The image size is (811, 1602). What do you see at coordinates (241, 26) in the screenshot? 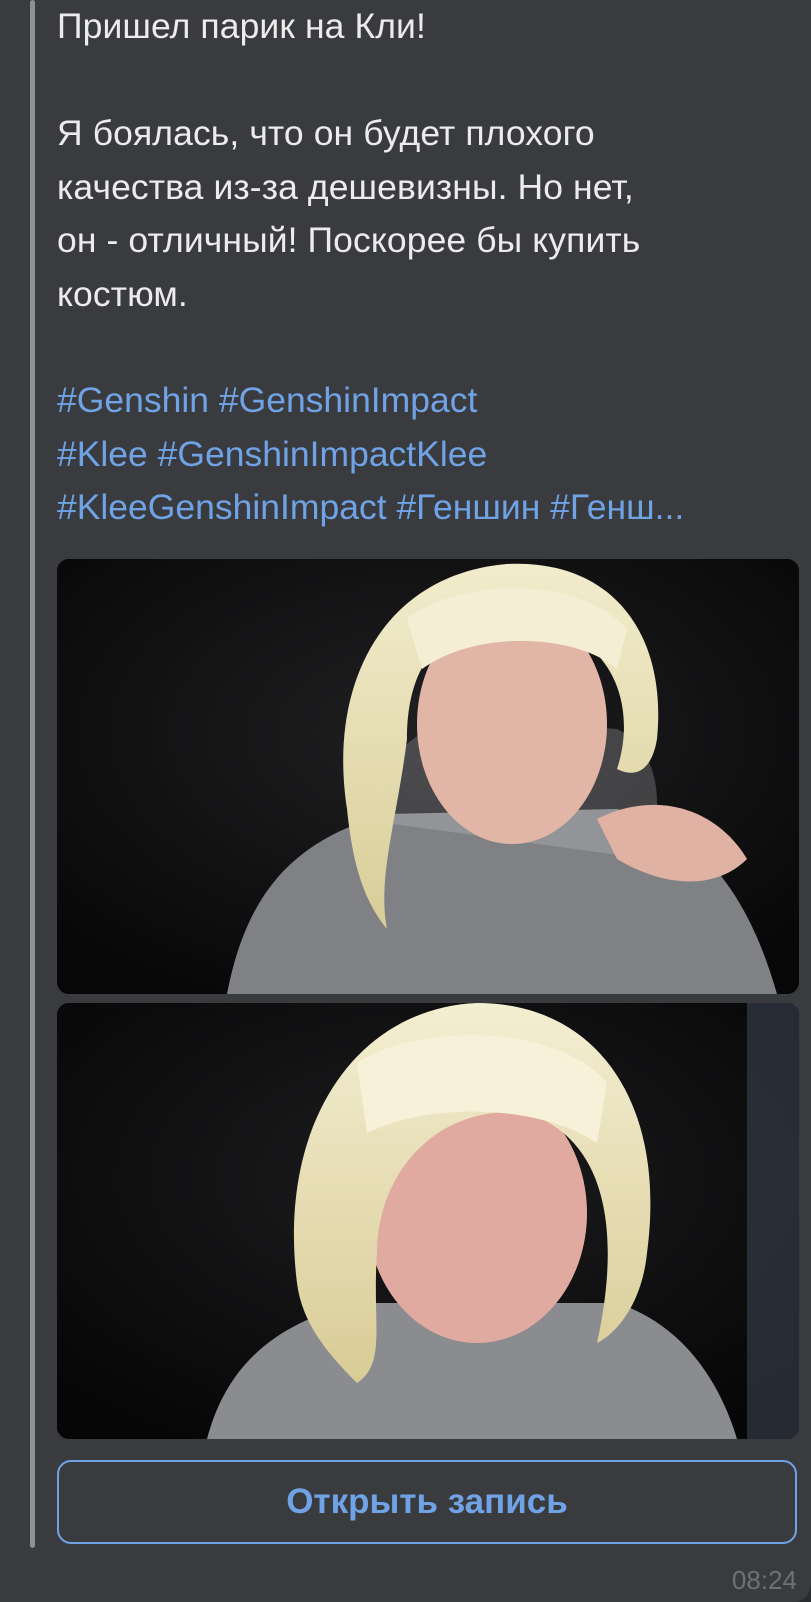
I see `post-title: Пришел парик на Кли!` at bounding box center [241, 26].